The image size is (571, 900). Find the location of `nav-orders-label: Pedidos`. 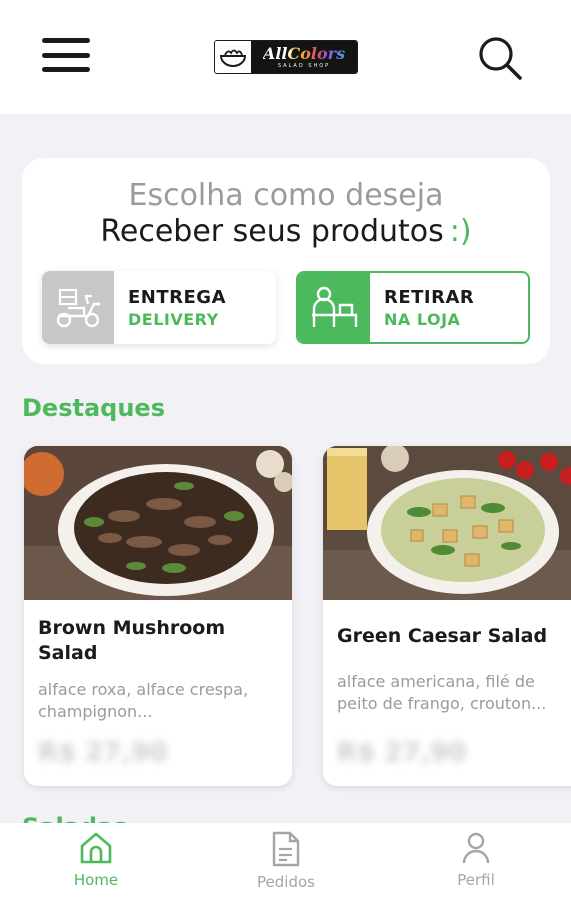

nav-orders-label: Pedidos is located at coordinates (286, 882).